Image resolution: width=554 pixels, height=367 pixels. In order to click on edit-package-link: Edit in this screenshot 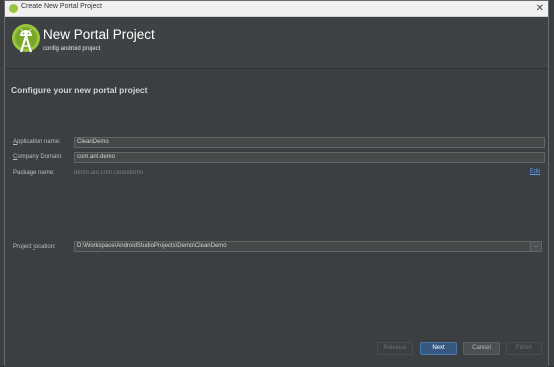, I will do `click(535, 172)`.